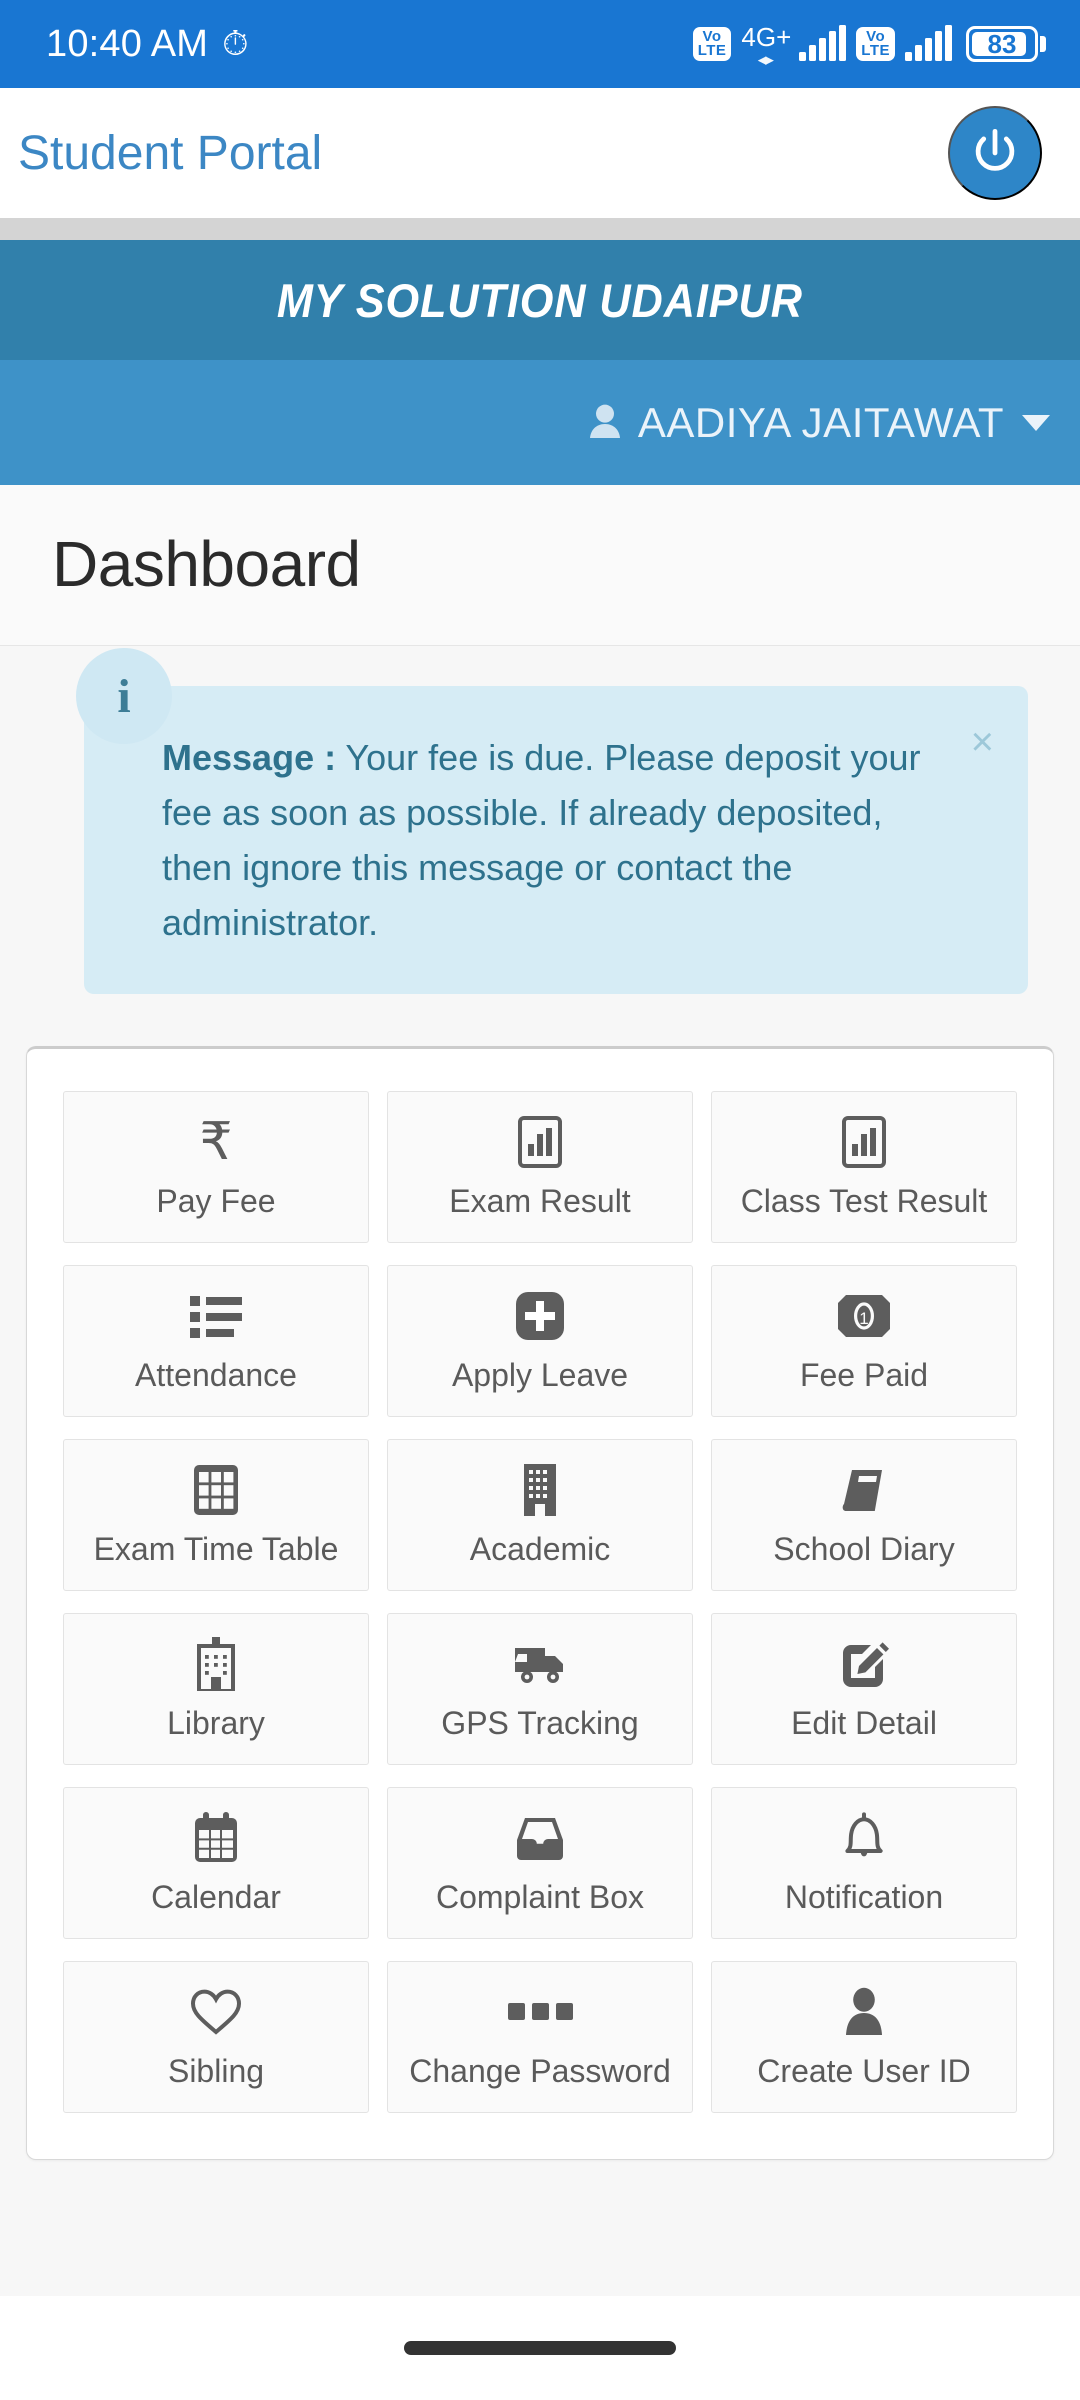  I want to click on tile-apply-leave: Apply Leave, so click(540, 1341).